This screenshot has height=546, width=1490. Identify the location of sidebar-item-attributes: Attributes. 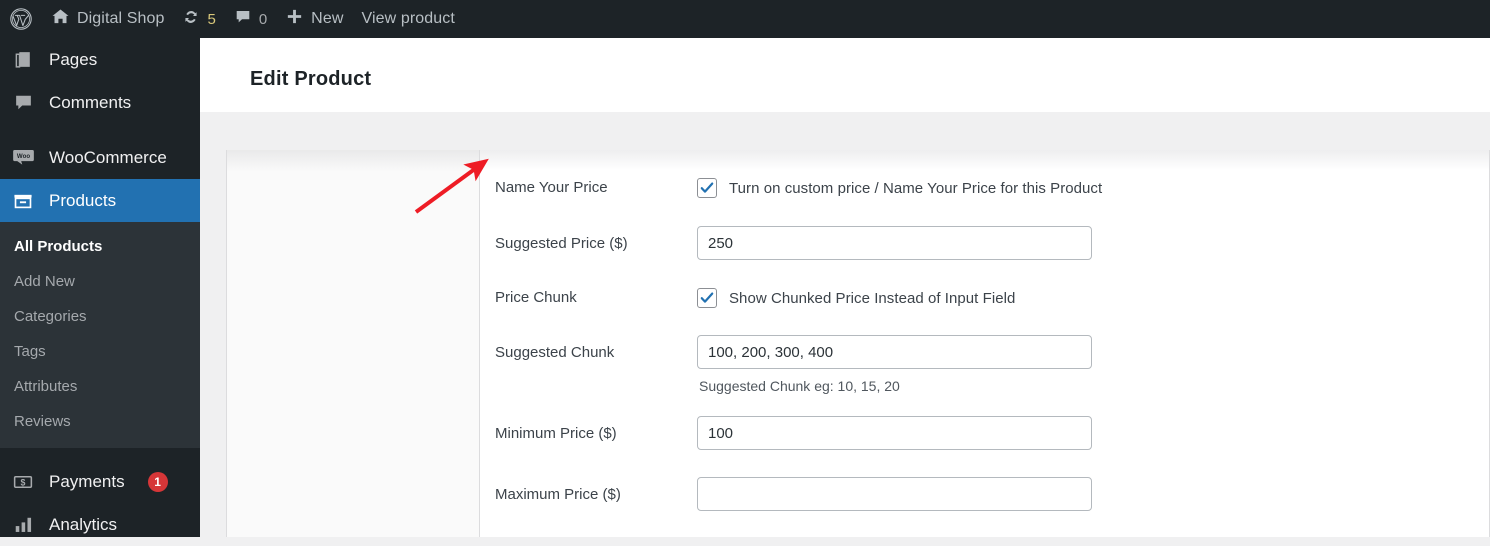
(100, 386).